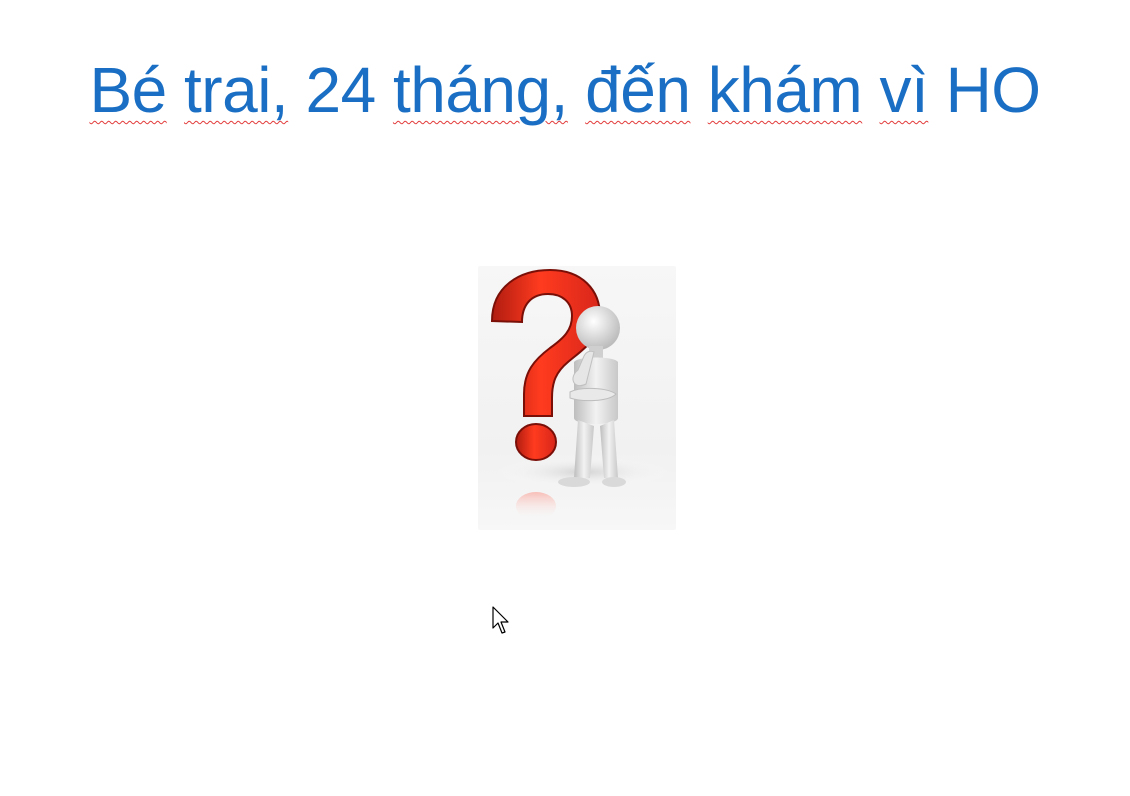  What do you see at coordinates (904, 90) in the screenshot?
I see `title-word: vì` at bounding box center [904, 90].